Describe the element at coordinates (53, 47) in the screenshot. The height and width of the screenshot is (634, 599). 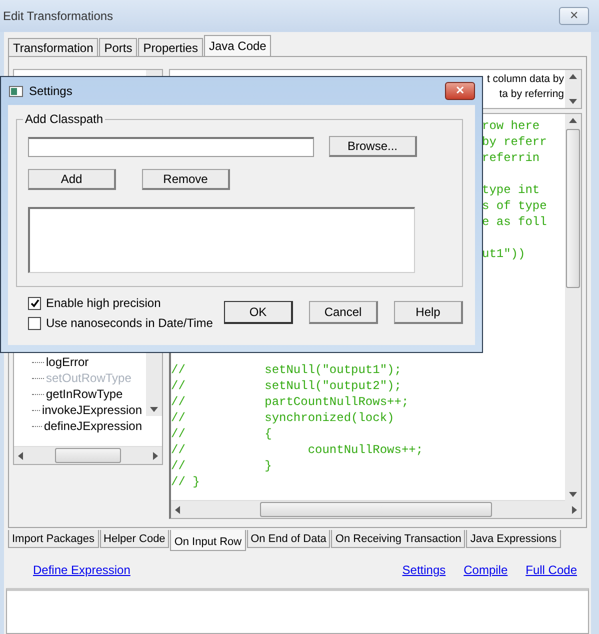
I see `tab: Transformation` at that location.